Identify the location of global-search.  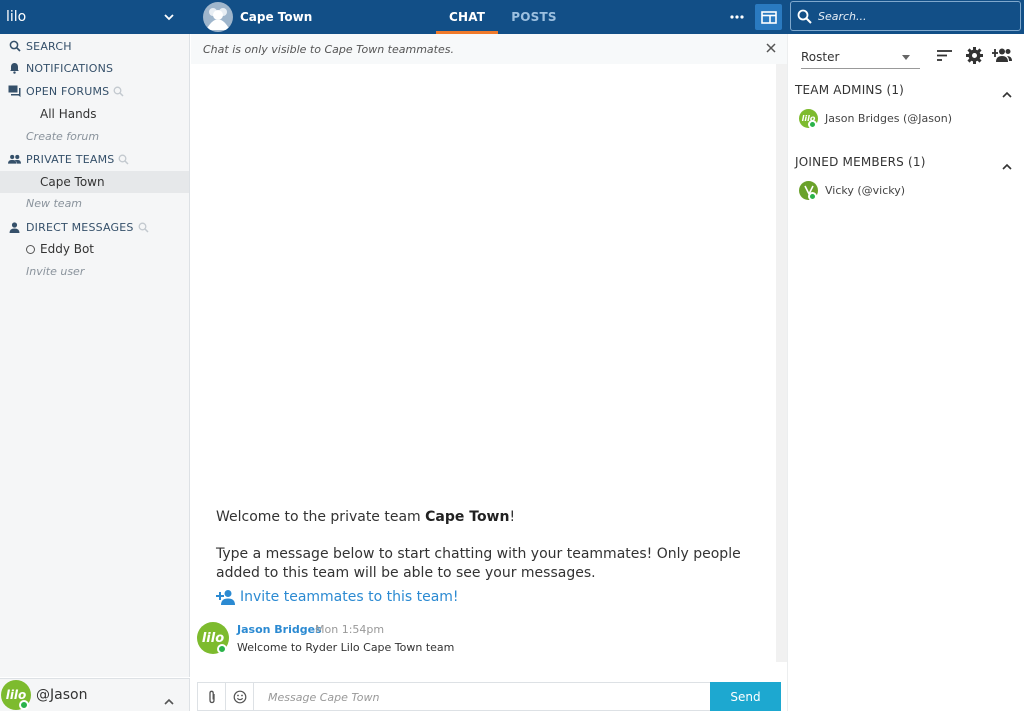
(905, 16).